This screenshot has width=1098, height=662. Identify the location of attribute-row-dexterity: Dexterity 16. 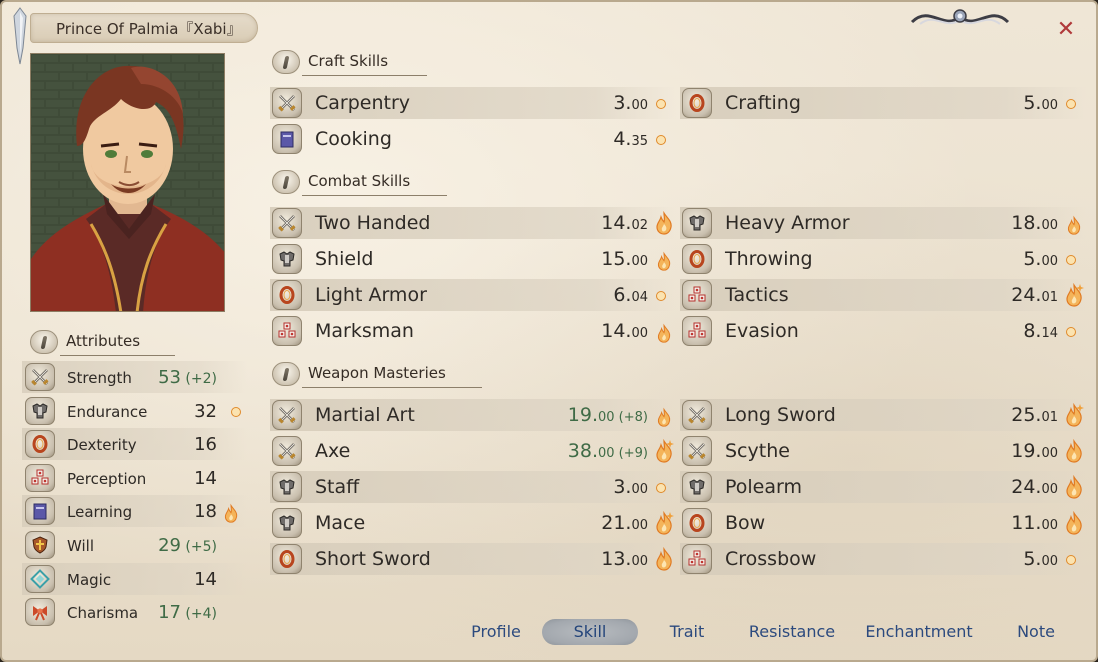
(134, 444).